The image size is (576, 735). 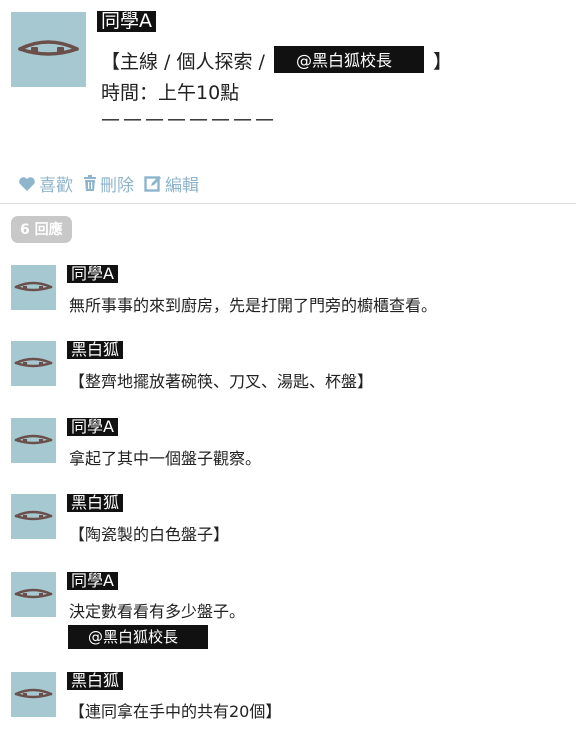 I want to click on post-line1-suffix: 】, so click(x=443, y=62).